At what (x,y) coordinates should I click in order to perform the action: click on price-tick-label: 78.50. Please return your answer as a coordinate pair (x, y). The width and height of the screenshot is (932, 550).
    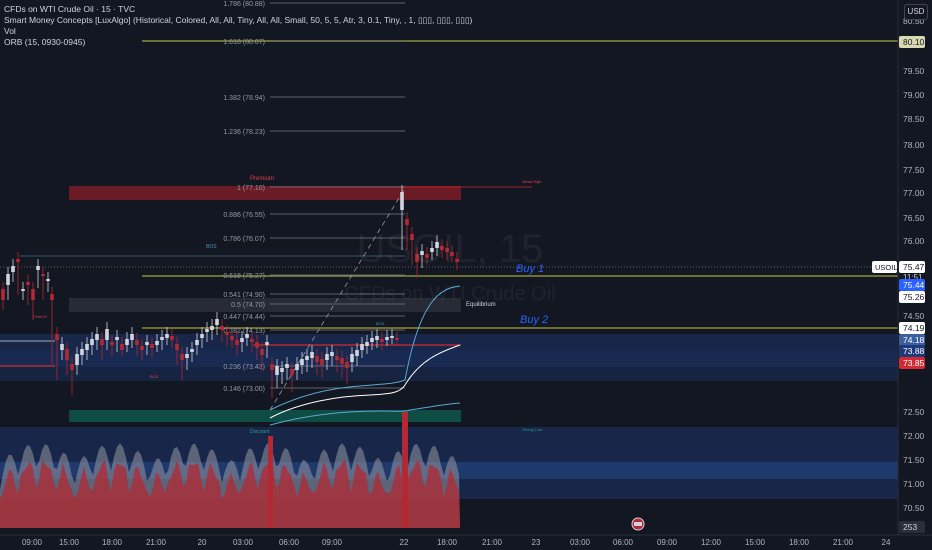
    Looking at the image, I should click on (914, 119).